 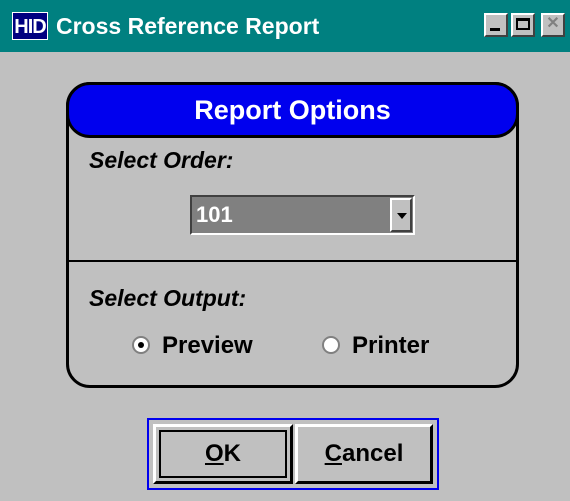 I want to click on select-order-label: Select Order:, so click(x=161, y=160).